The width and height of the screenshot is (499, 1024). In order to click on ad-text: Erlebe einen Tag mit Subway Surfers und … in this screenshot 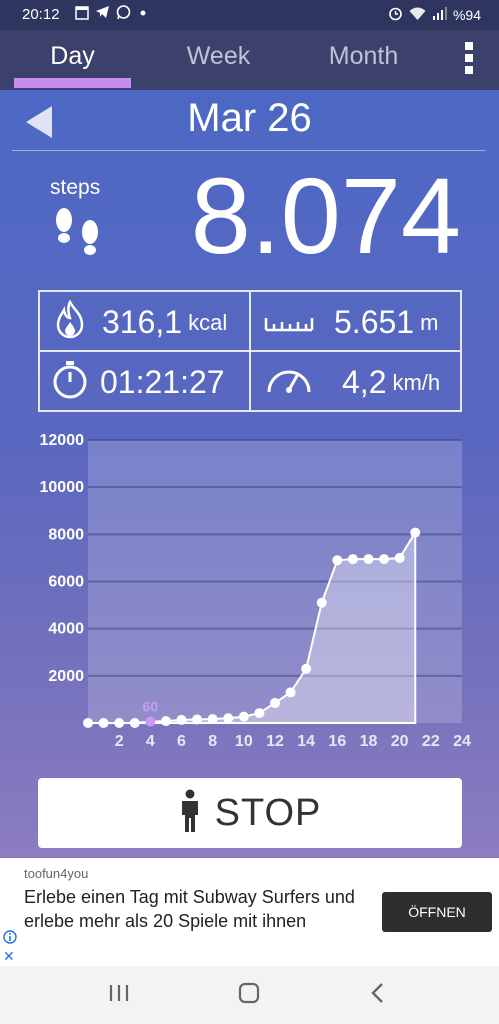, I will do `click(189, 909)`.